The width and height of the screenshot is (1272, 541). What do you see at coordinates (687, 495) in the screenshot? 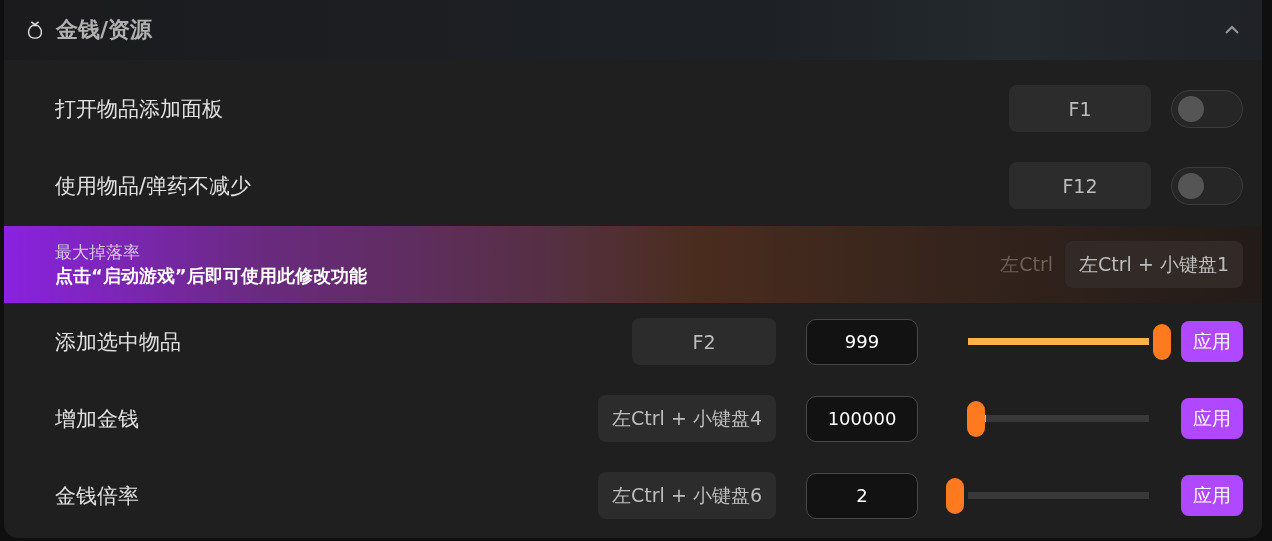
I see `hotkey-button: 左Ctrl + 小键盘6` at bounding box center [687, 495].